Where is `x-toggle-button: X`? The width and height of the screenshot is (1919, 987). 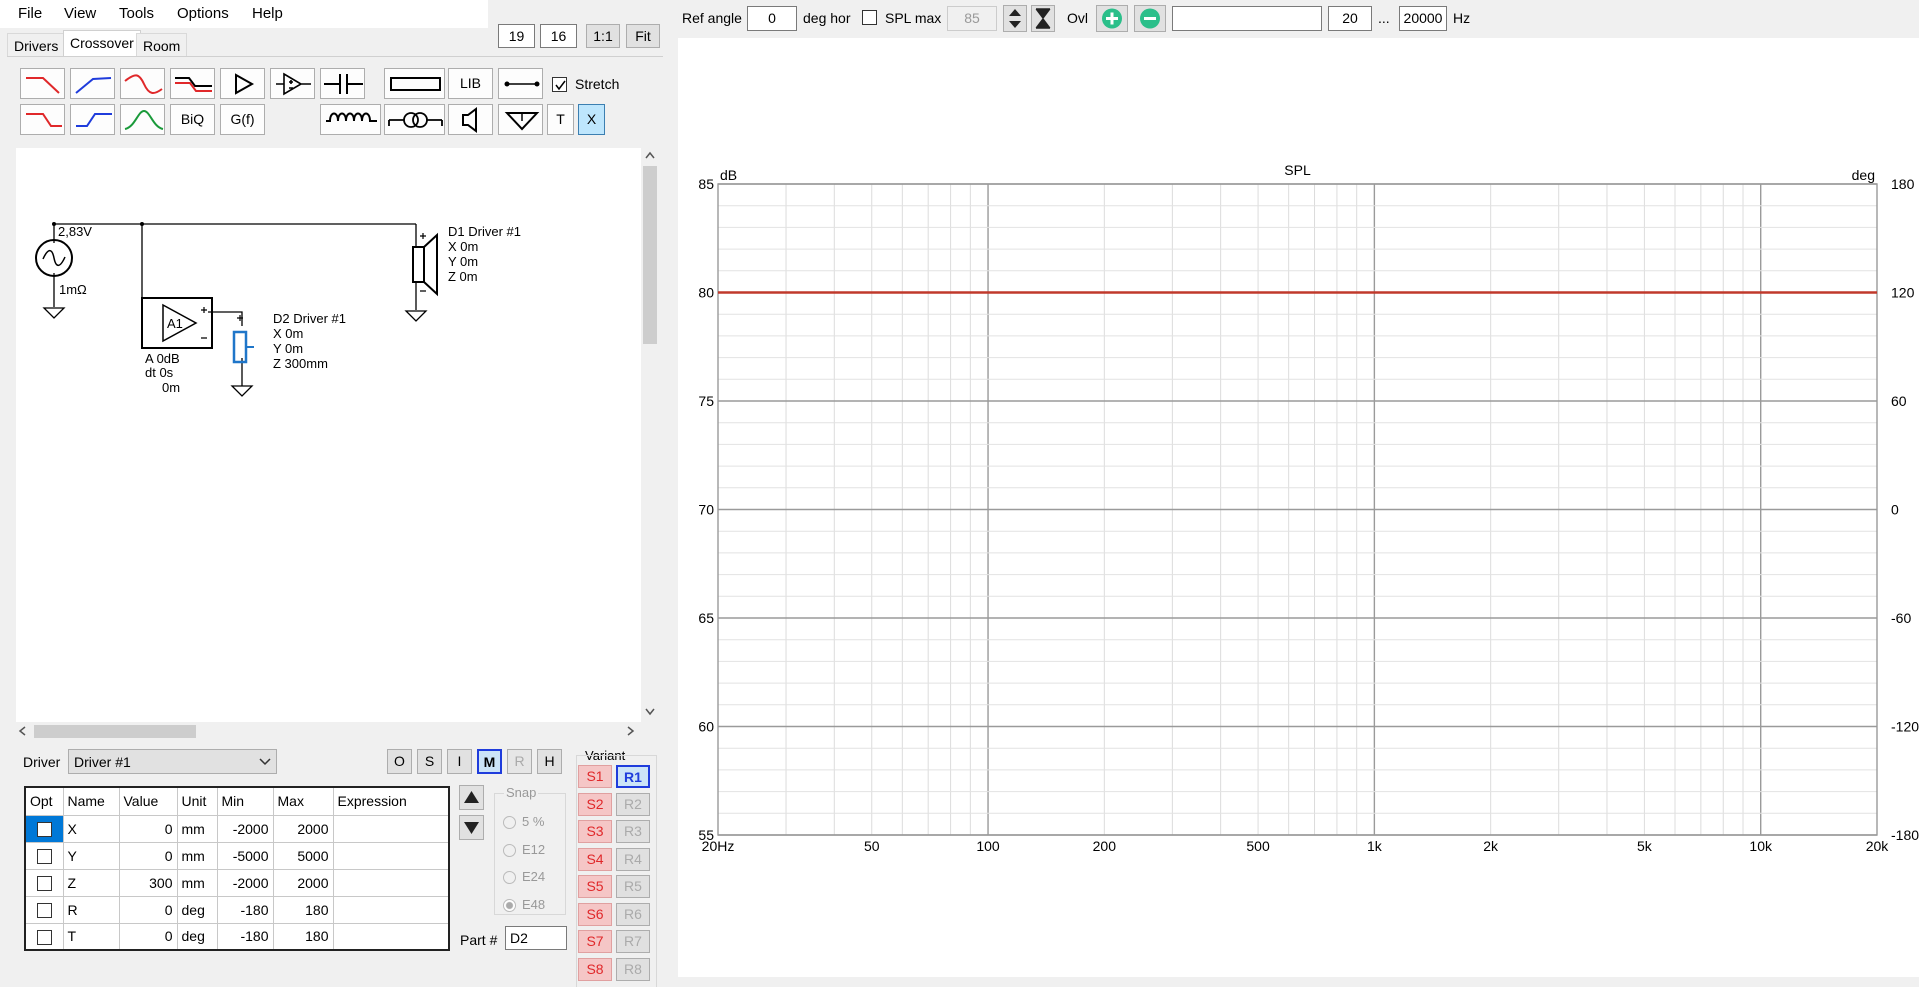 x-toggle-button: X is located at coordinates (591, 119).